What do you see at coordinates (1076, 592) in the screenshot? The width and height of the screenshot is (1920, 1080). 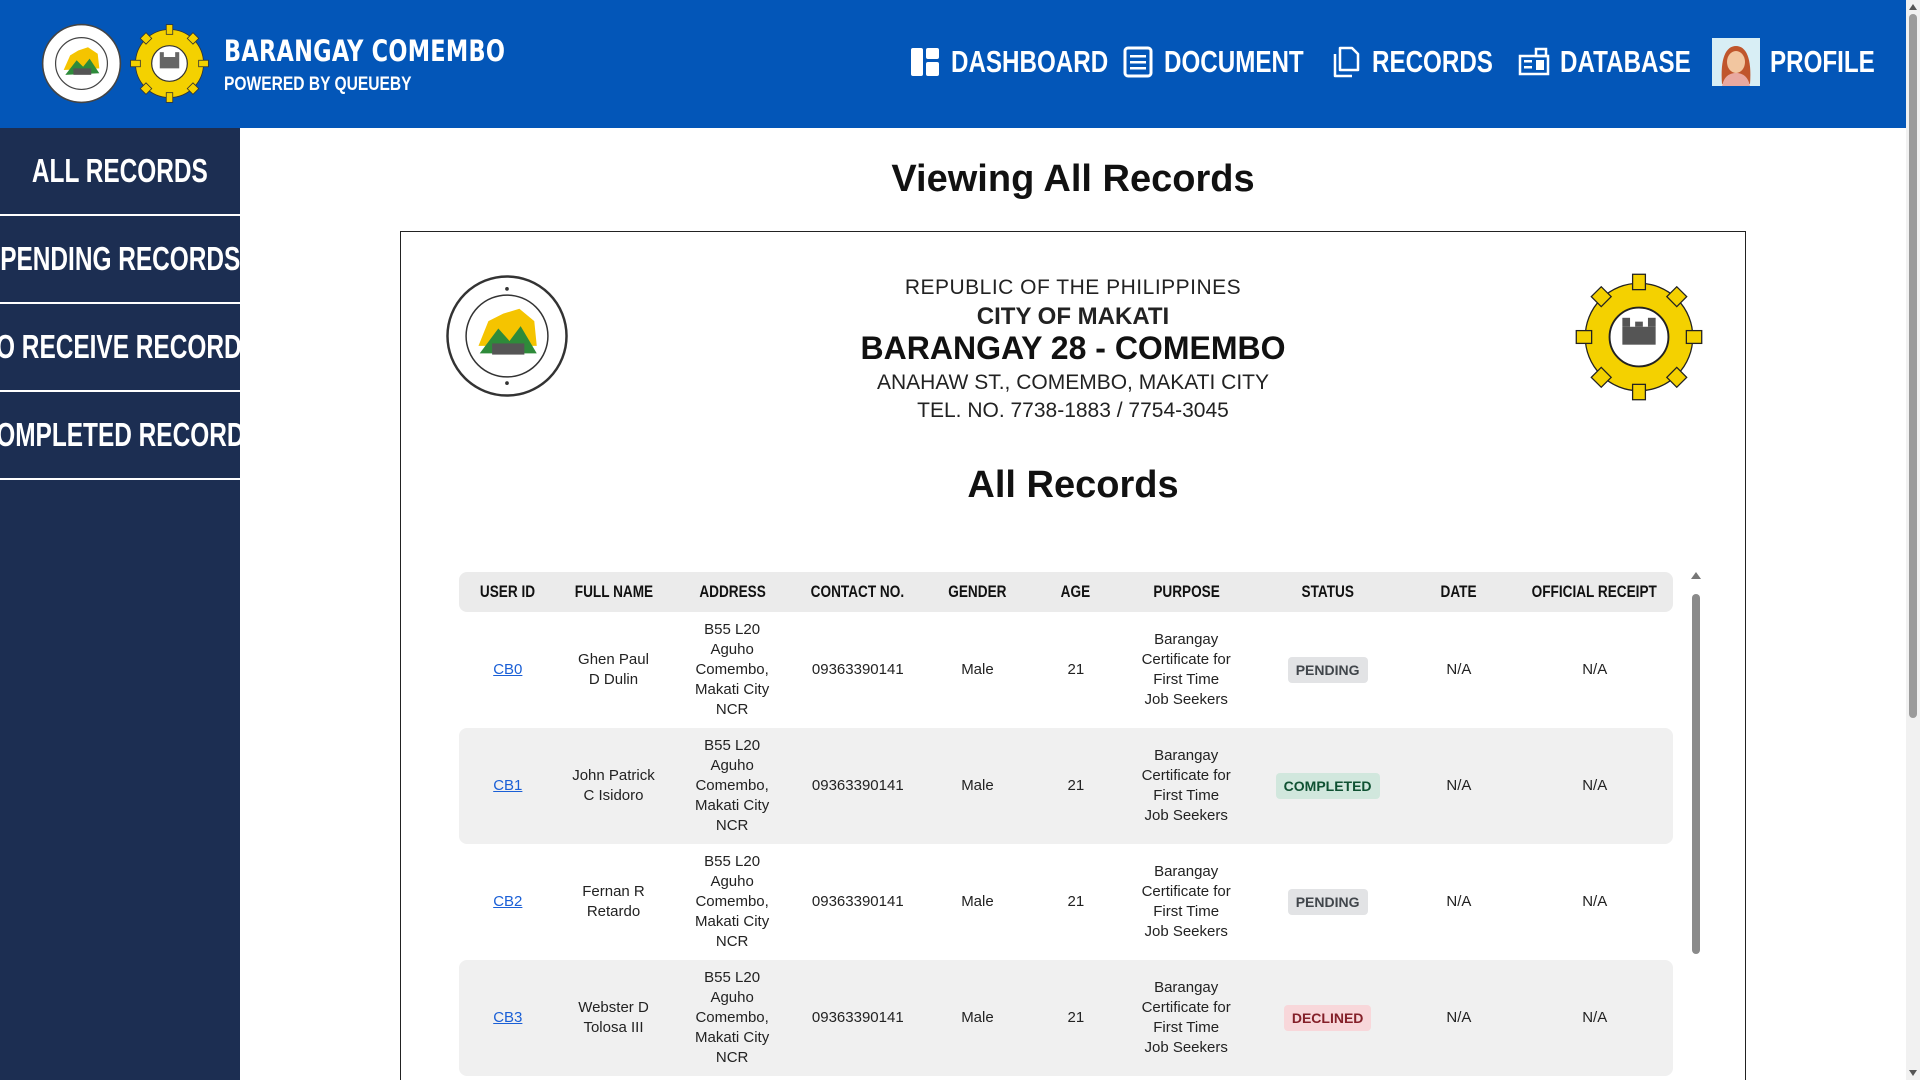 I see `column-header-age: AGE` at bounding box center [1076, 592].